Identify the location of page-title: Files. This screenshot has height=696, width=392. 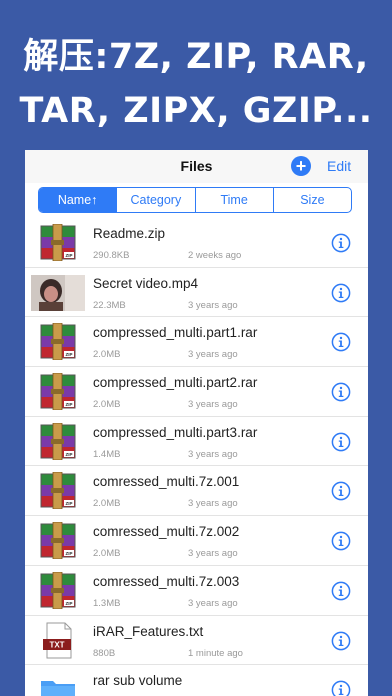
(196, 166).